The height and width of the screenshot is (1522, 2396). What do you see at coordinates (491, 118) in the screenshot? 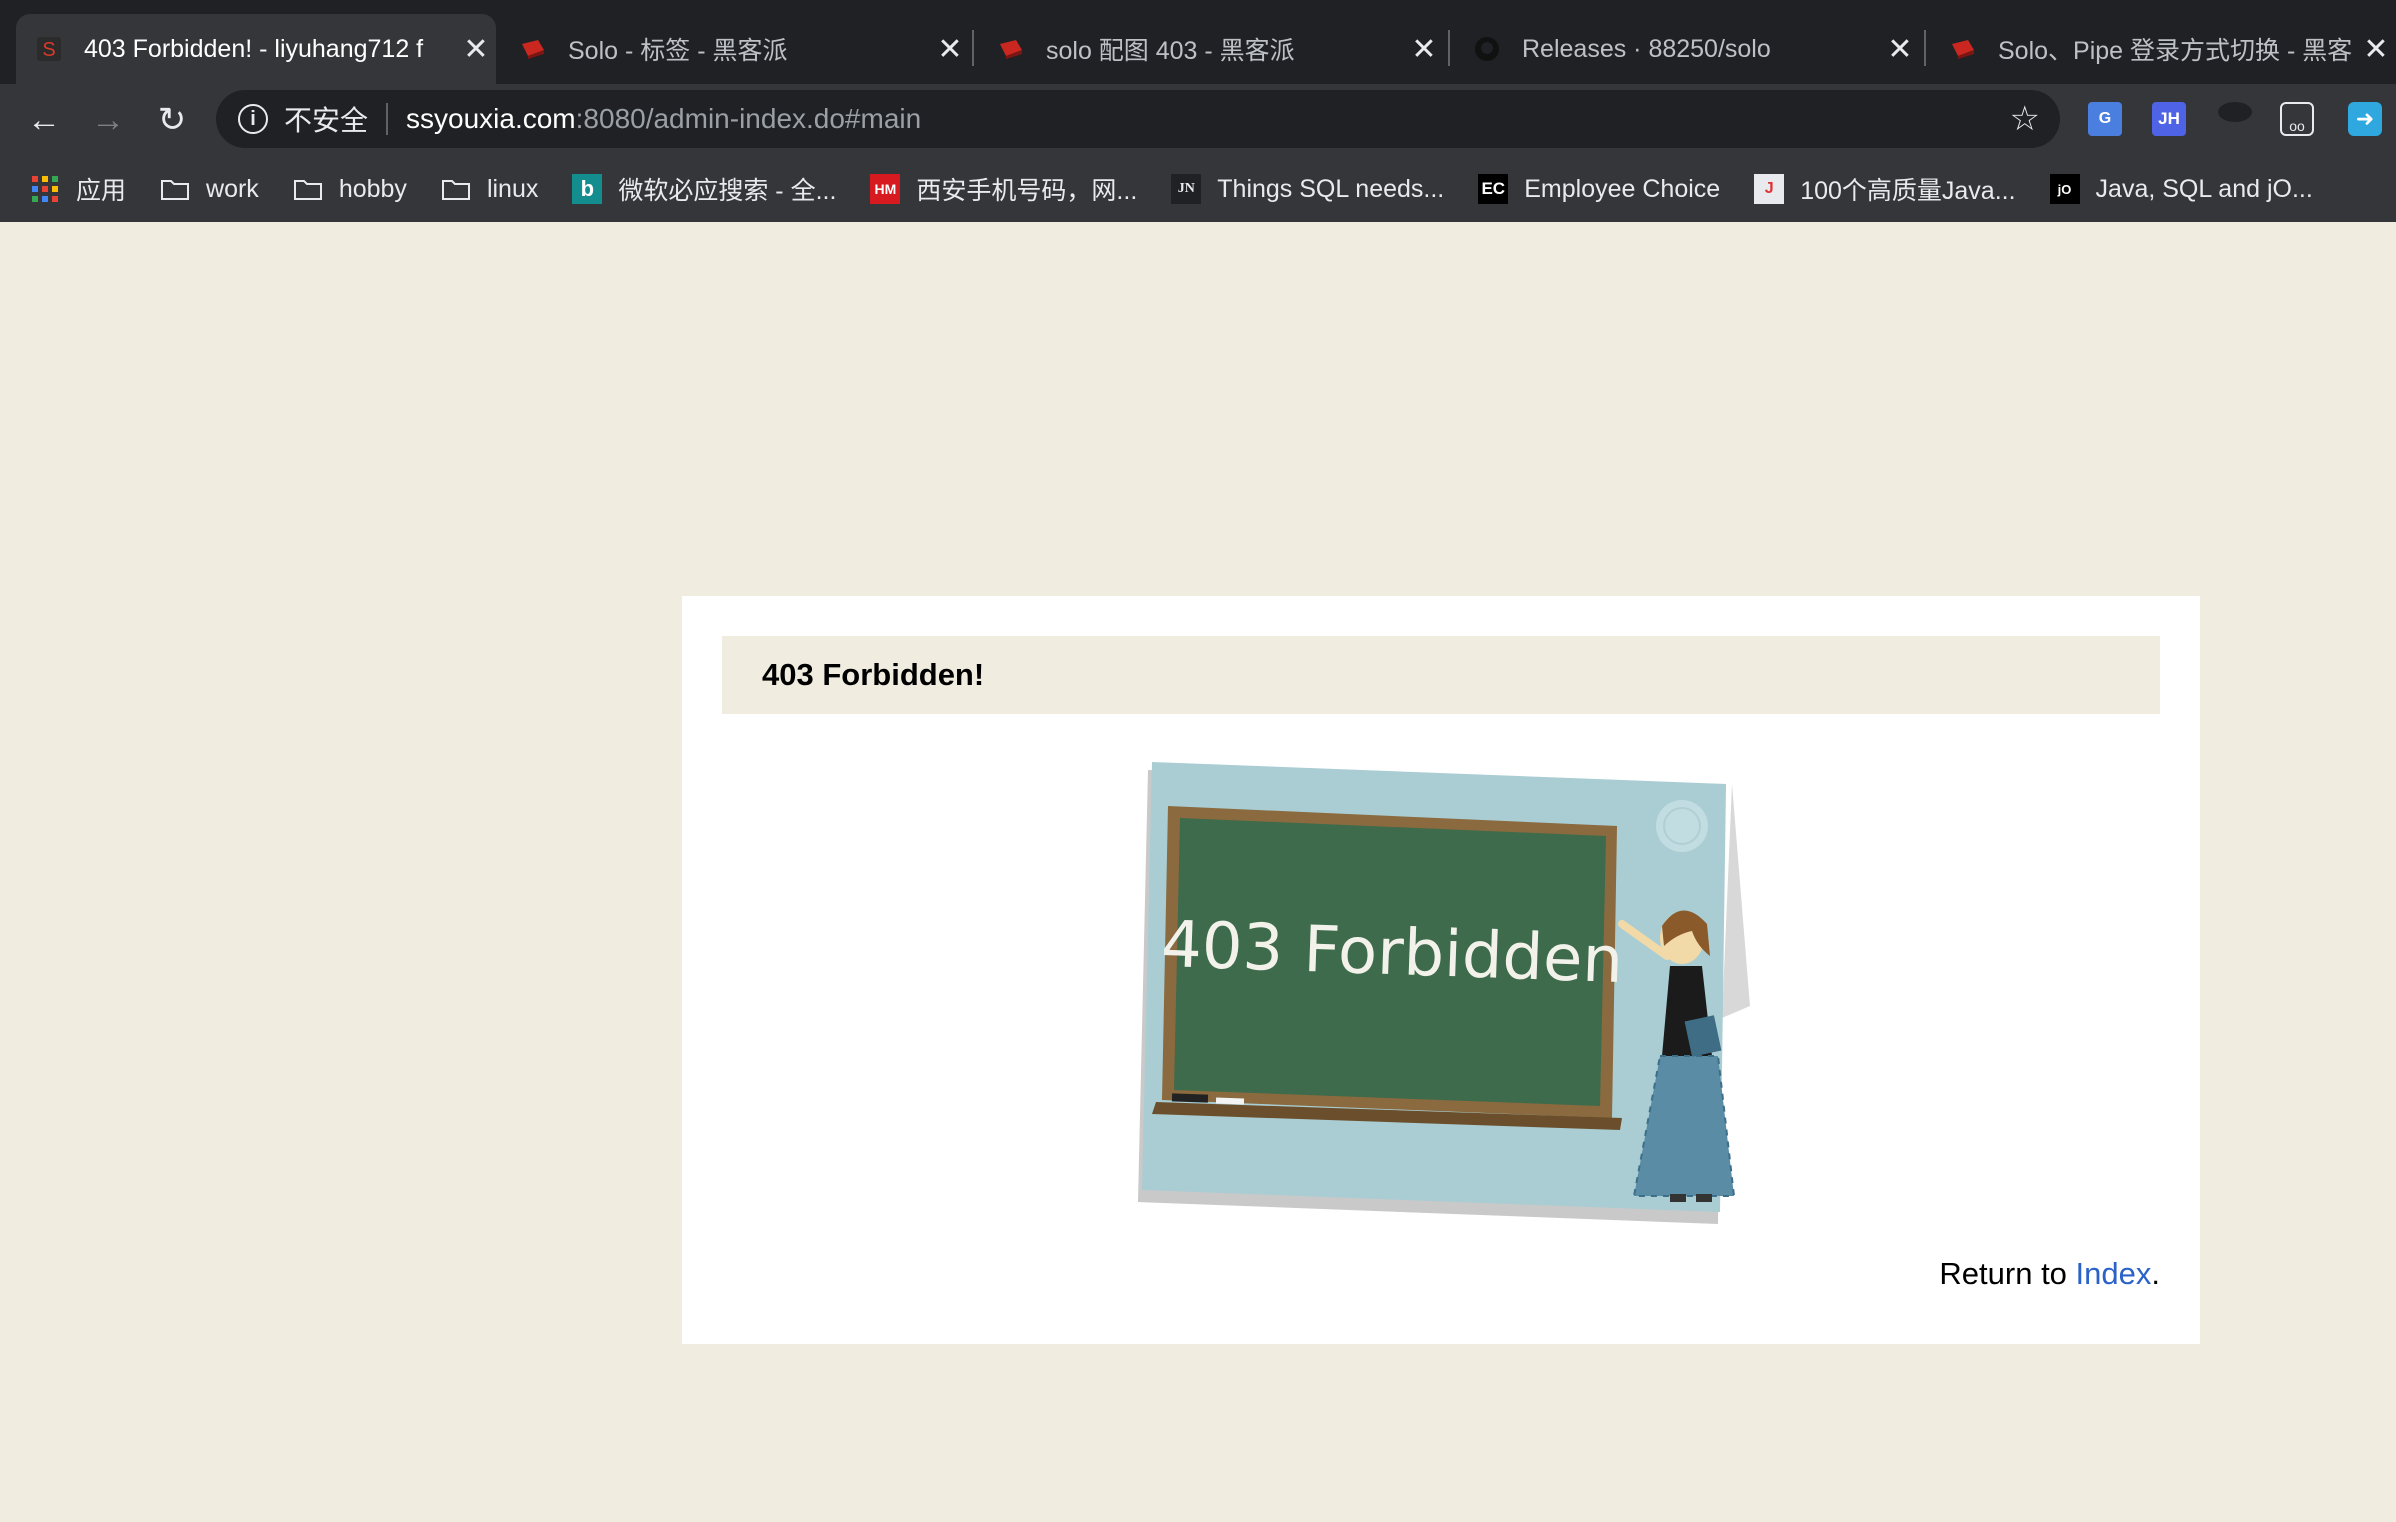
I see `url-host: ssyouxia.com` at bounding box center [491, 118].